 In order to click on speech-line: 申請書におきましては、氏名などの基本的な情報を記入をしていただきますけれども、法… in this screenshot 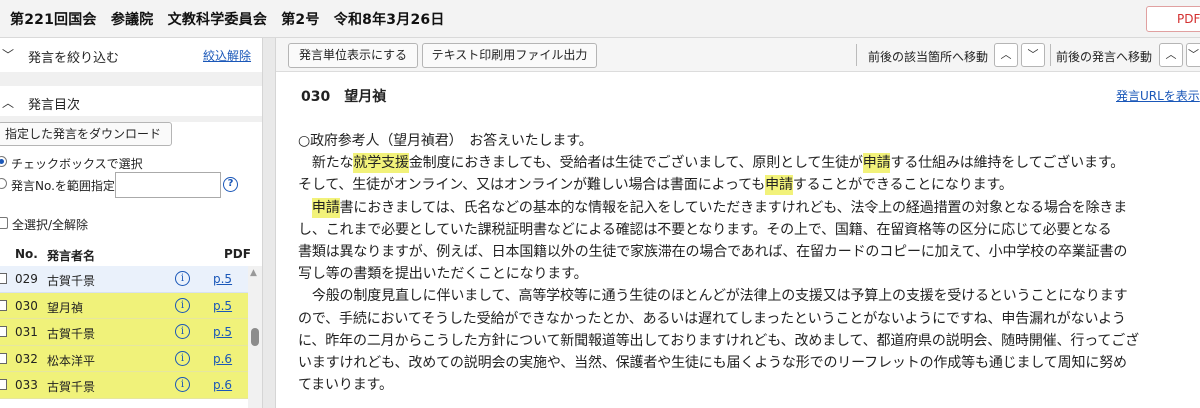, I will do `click(749, 208)`.